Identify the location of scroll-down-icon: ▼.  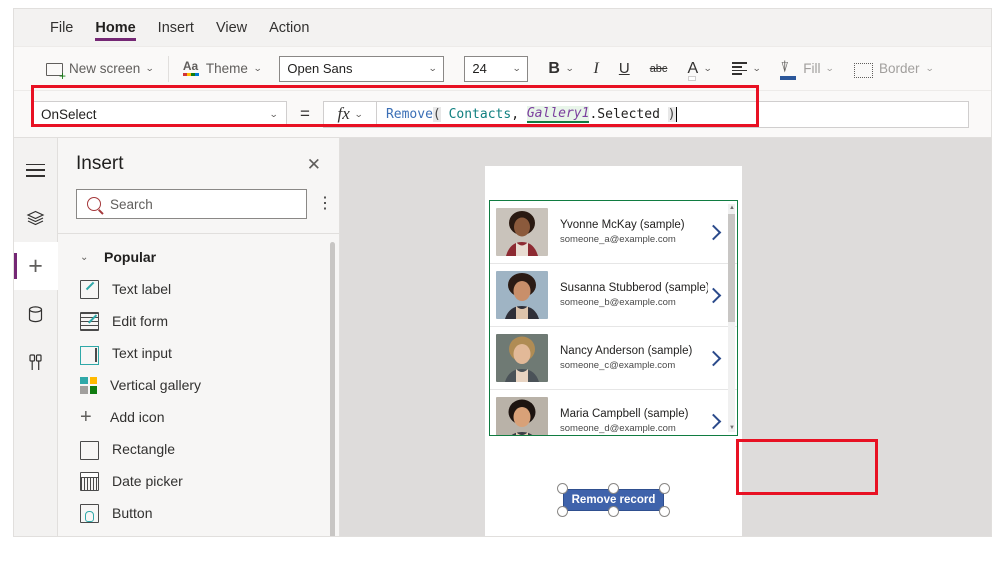
(732, 428).